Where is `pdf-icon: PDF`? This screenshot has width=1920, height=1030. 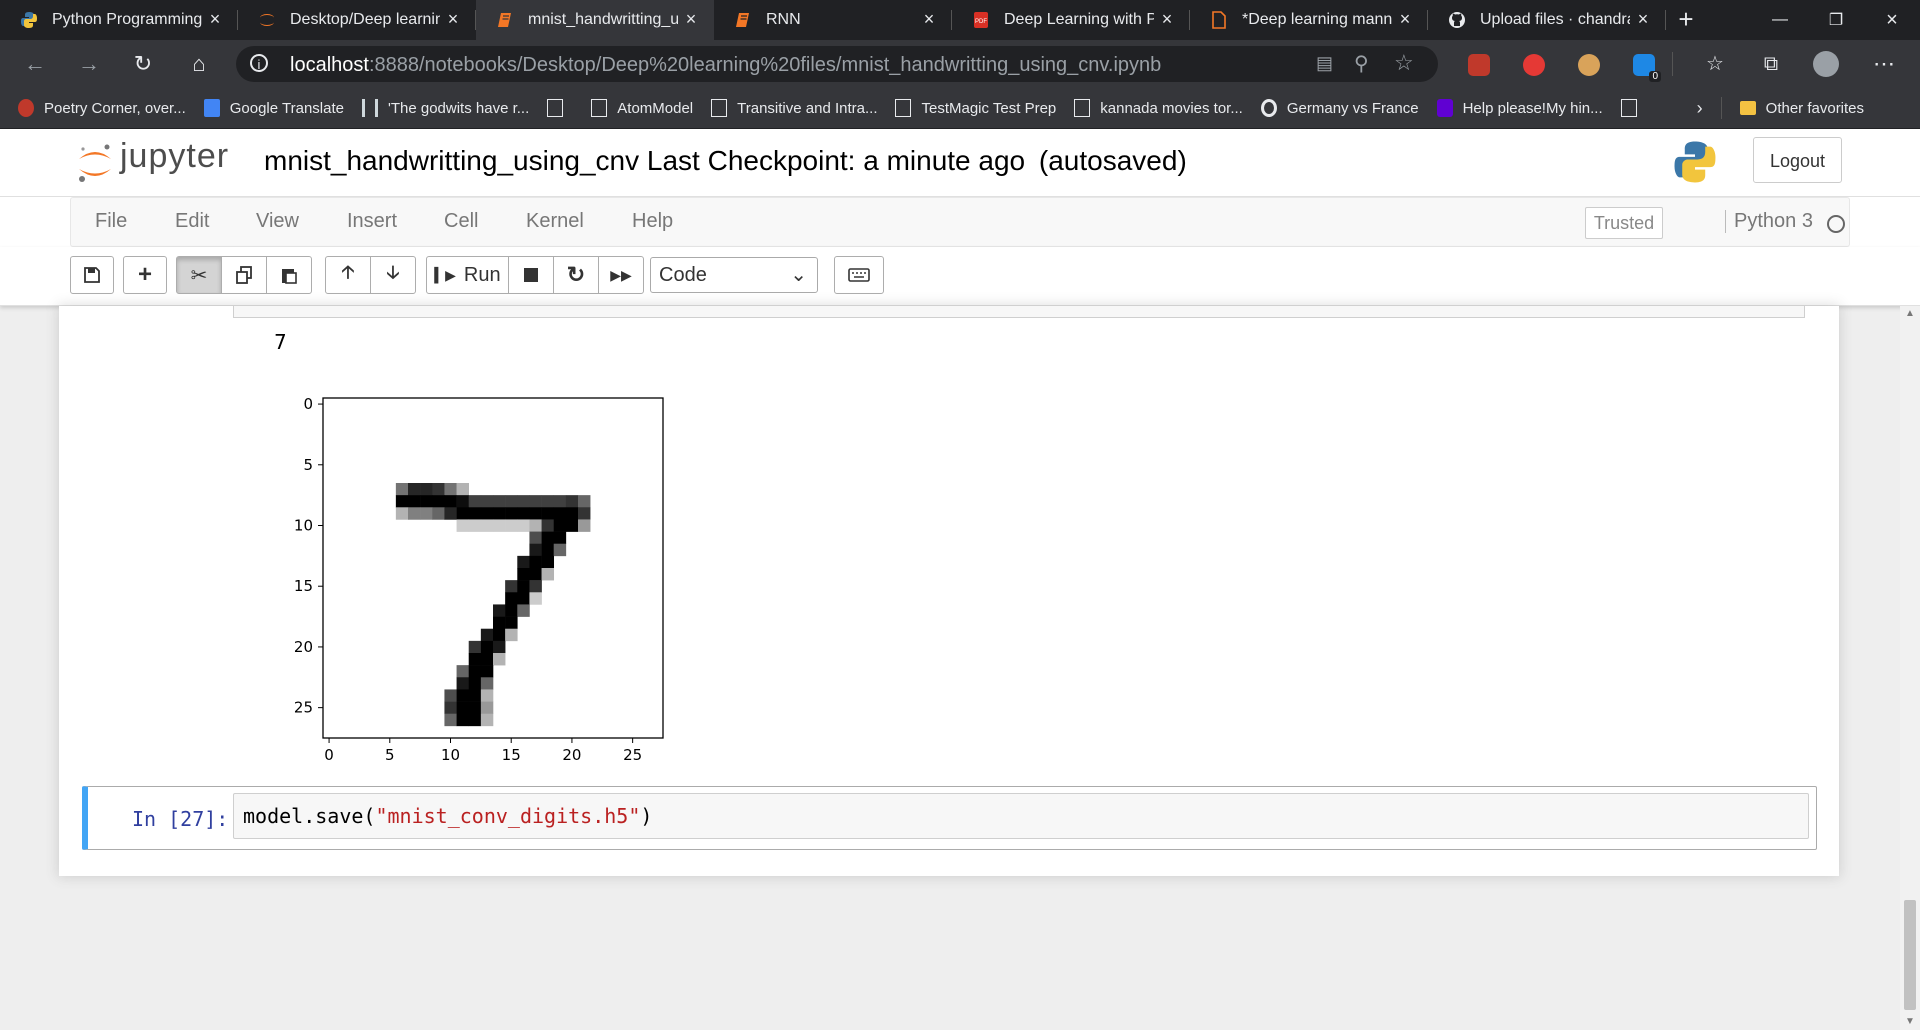 pdf-icon: PDF is located at coordinates (981, 20).